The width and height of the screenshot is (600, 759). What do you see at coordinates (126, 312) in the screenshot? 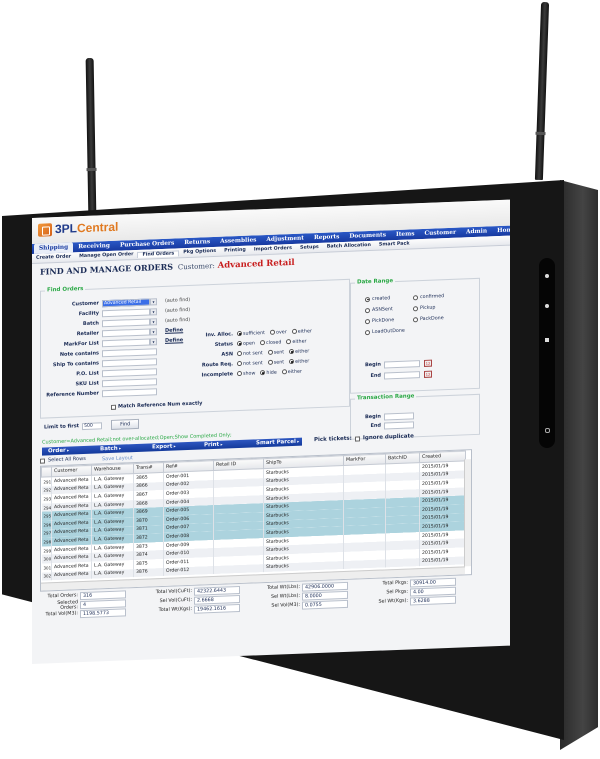
I see `facility-input` at bounding box center [126, 312].